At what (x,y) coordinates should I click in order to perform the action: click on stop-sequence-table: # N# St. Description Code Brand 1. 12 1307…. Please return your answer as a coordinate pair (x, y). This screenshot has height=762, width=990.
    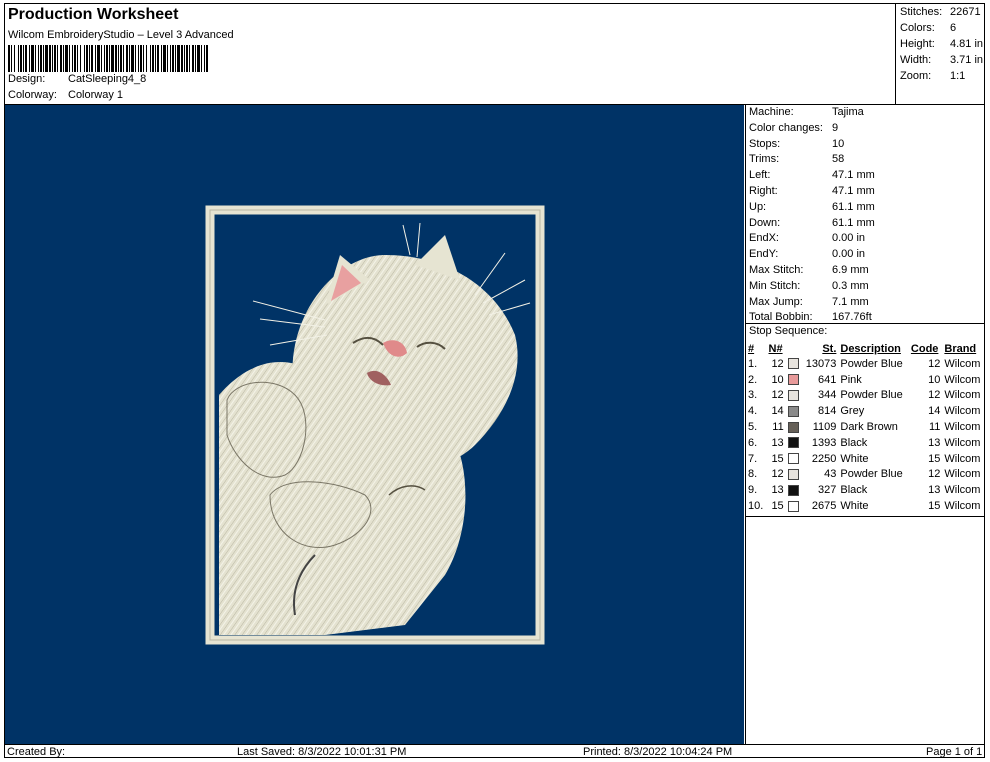
    Looking at the image, I should click on (865, 427).